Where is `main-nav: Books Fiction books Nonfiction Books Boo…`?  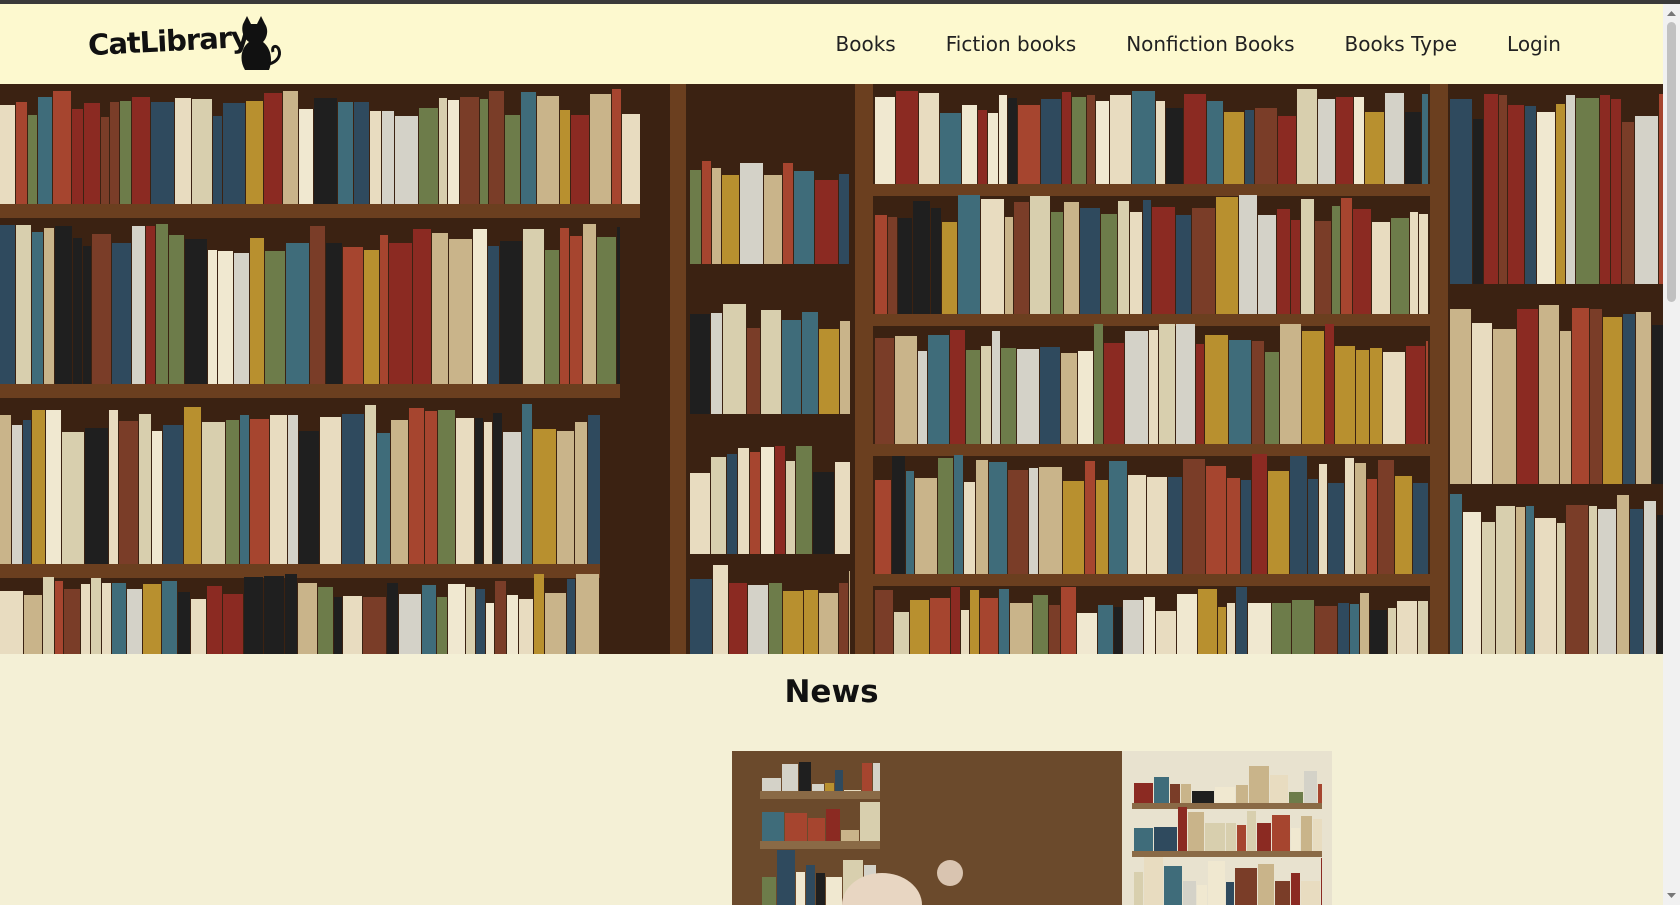 main-nav: Books Fiction books Nonfiction Books Boo… is located at coordinates (1173, 44).